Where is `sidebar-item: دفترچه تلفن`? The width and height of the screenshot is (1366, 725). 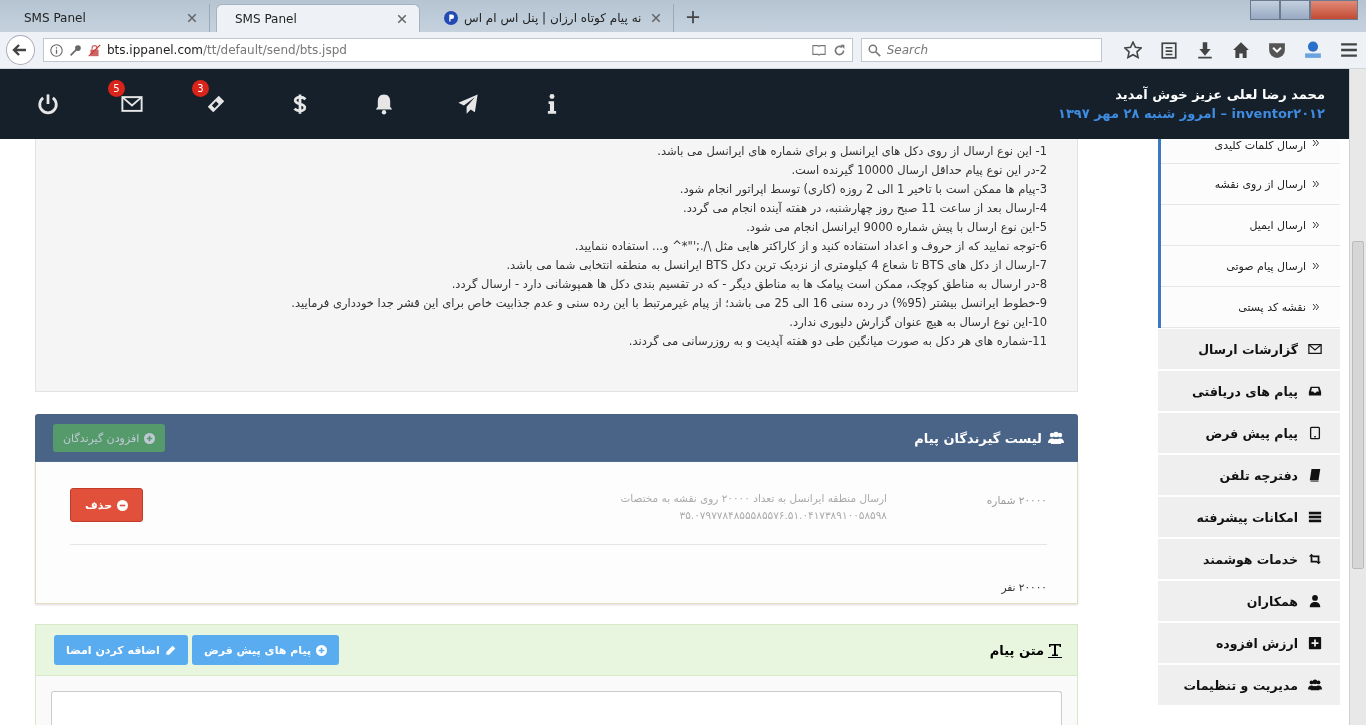
sidebar-item: دفترچه تلفن is located at coordinates (1249, 475).